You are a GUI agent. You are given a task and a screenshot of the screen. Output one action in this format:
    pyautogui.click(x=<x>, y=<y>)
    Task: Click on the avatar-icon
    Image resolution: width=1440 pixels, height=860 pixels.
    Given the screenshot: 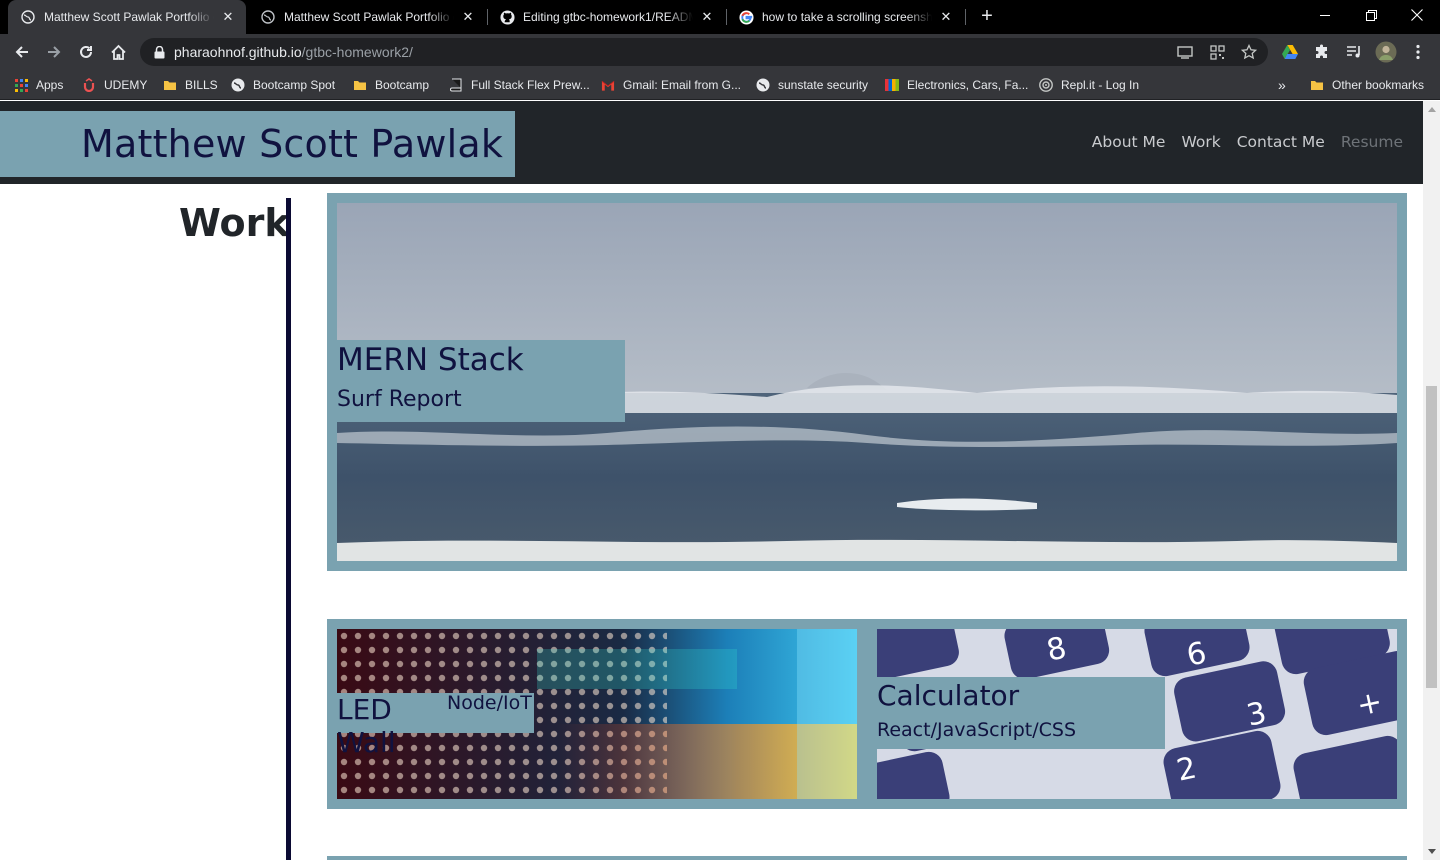 What is the action you would take?
    pyautogui.click(x=1386, y=52)
    